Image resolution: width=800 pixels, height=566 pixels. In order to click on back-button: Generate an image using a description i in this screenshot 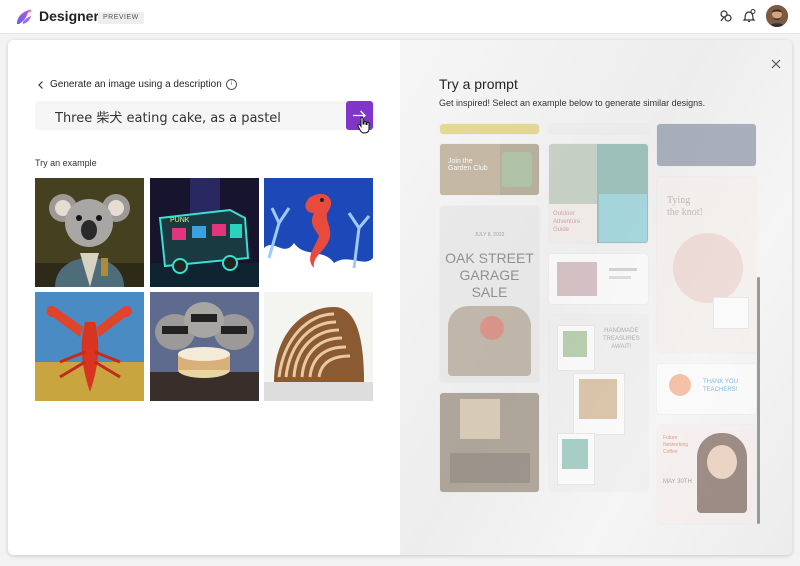, I will do `click(136, 84)`.